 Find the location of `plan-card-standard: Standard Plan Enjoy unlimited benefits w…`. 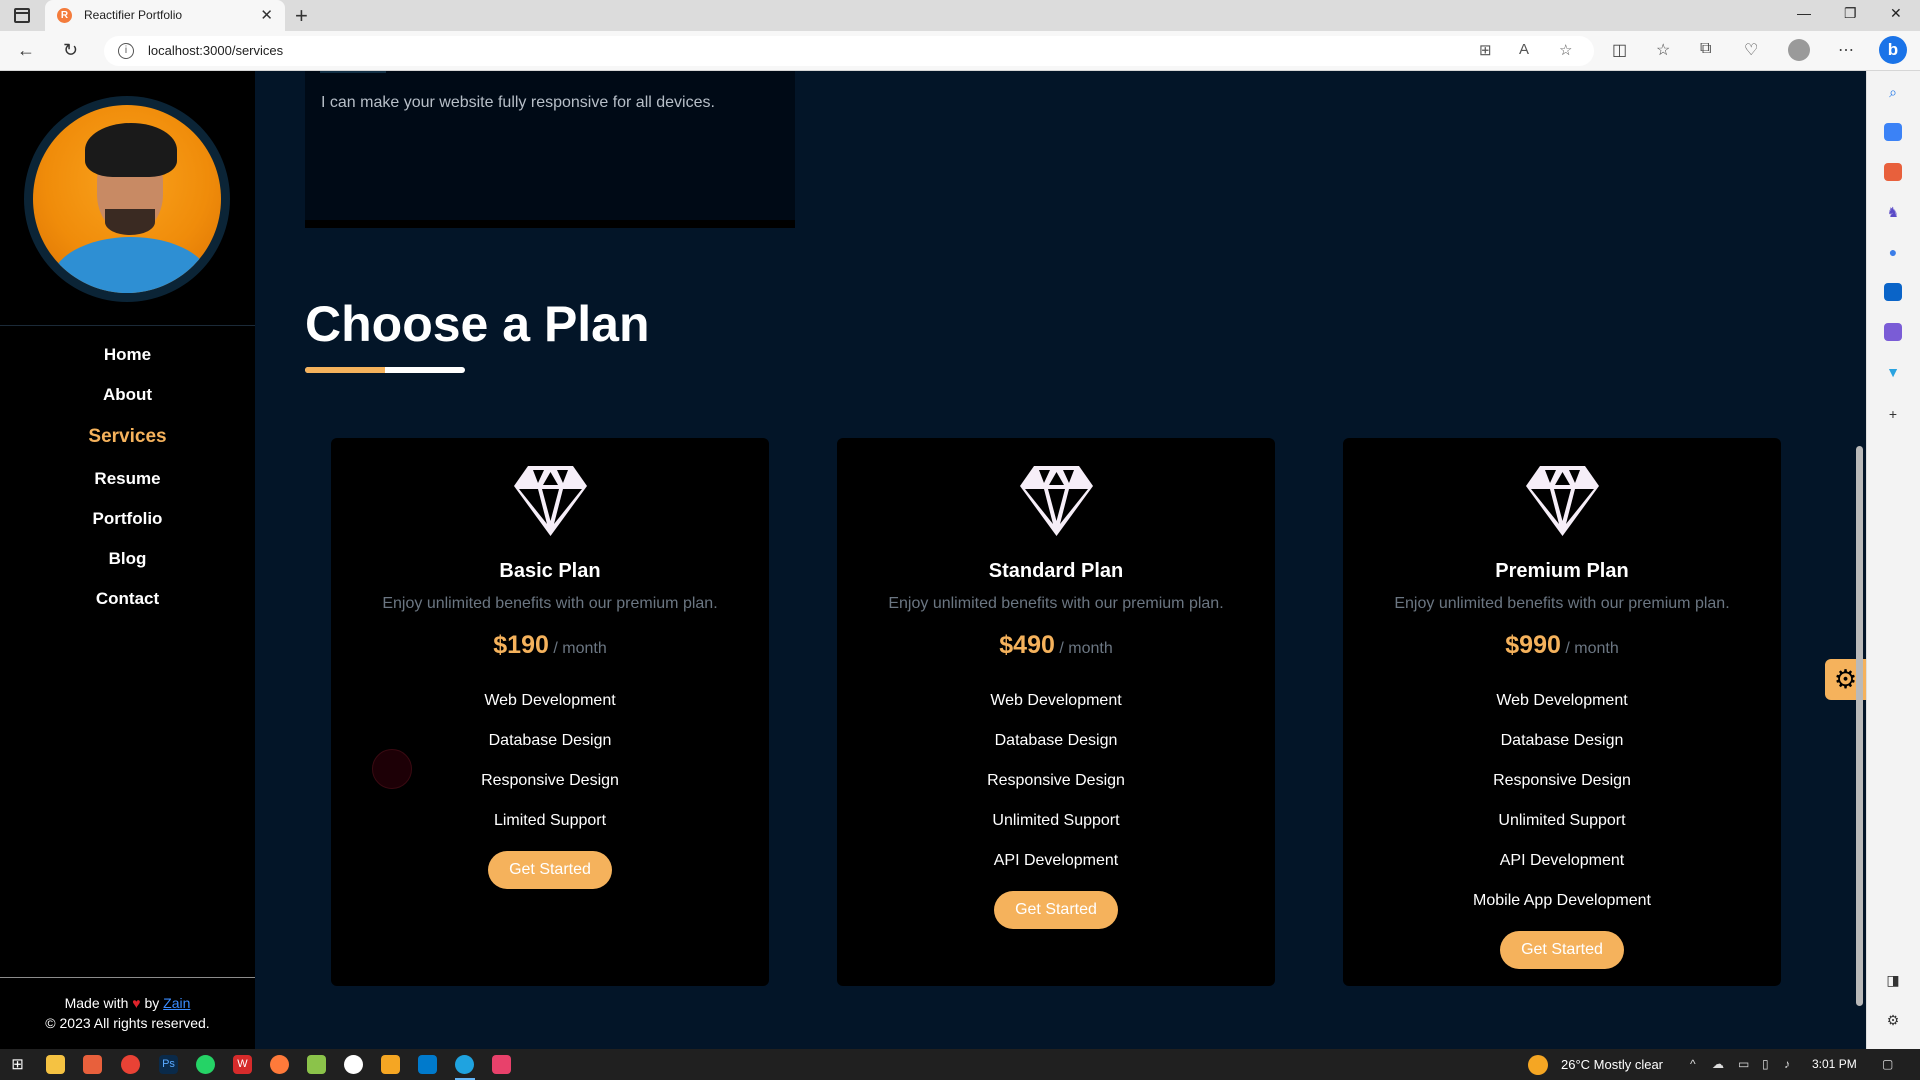

plan-card-standard: Standard Plan Enjoy unlimited benefits w… is located at coordinates (1056, 712).